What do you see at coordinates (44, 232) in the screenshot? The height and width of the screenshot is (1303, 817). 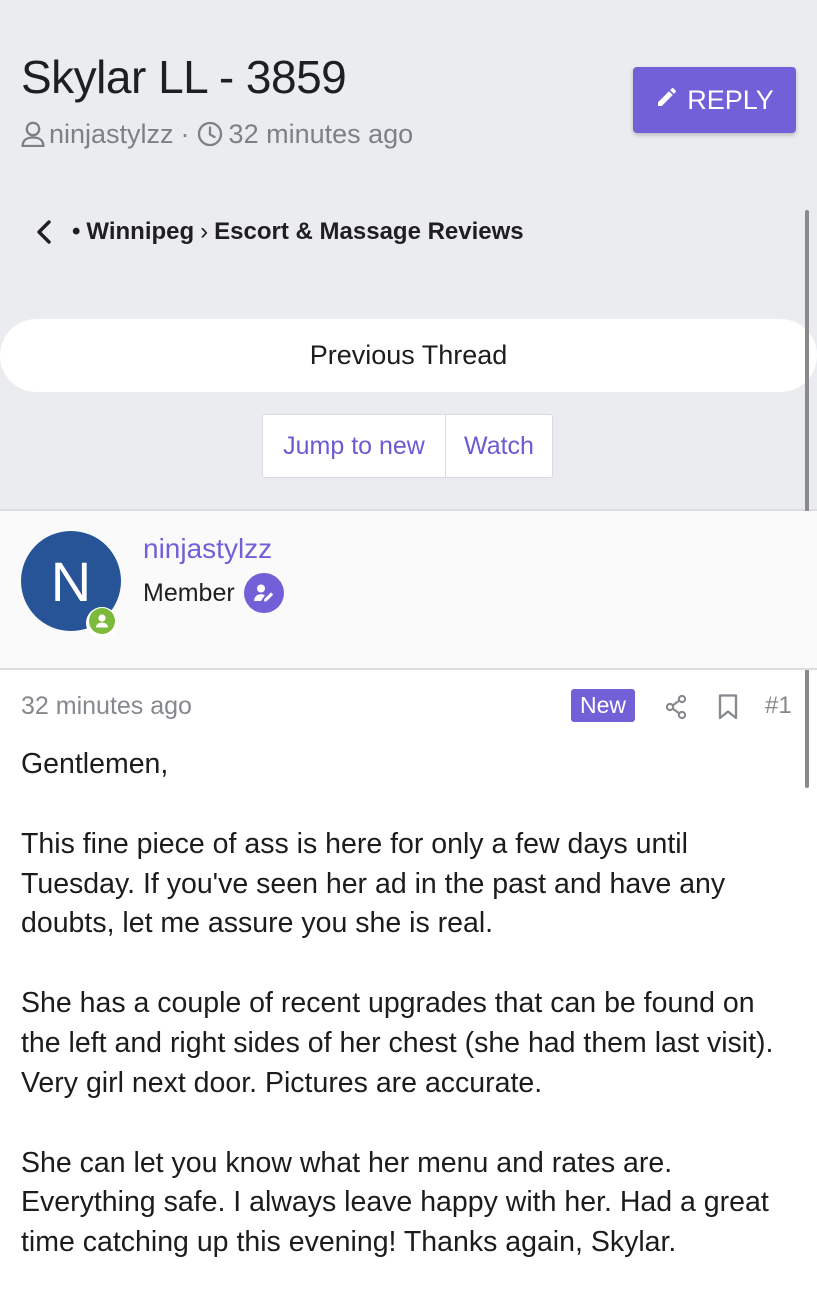 I see `chevron-left-icon` at bounding box center [44, 232].